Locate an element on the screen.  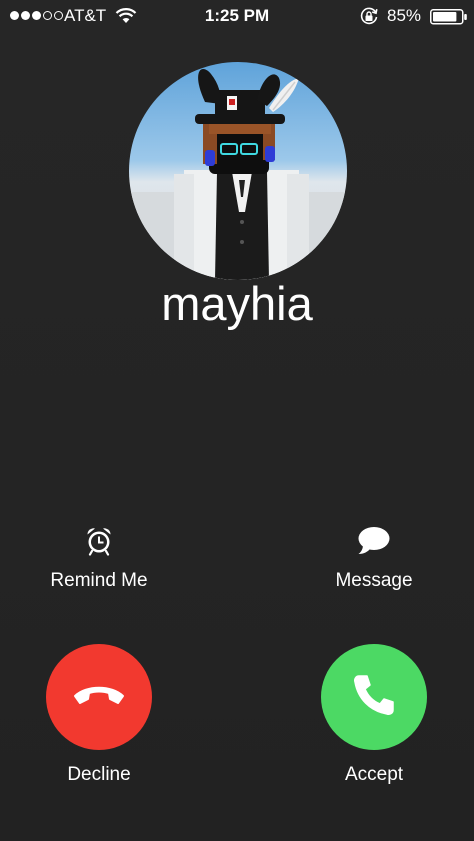
caller-name: mayhia is located at coordinates (237, 303).